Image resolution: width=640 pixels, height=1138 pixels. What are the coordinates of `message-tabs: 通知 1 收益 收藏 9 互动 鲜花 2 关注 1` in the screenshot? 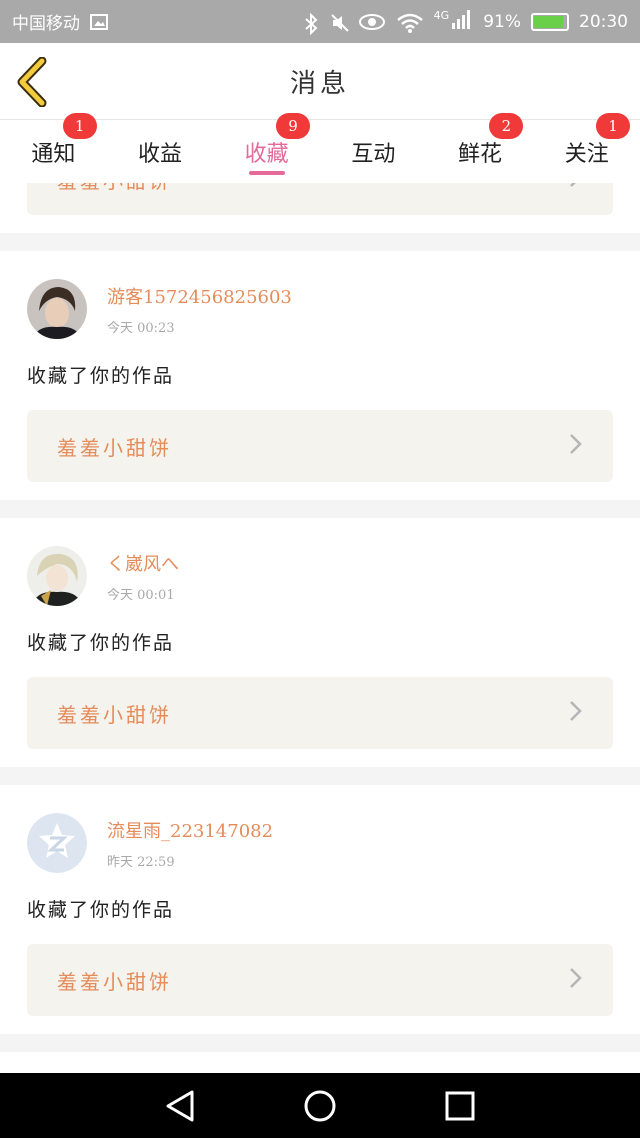 It's located at (320, 148).